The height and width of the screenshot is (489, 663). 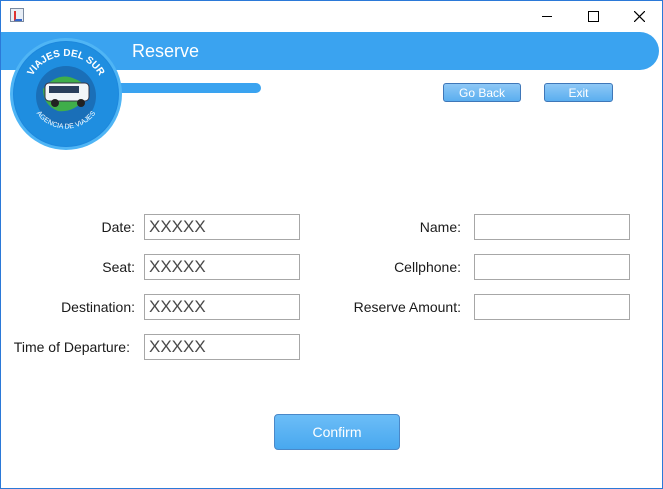 I want to click on minimize-icon, so click(x=547, y=16).